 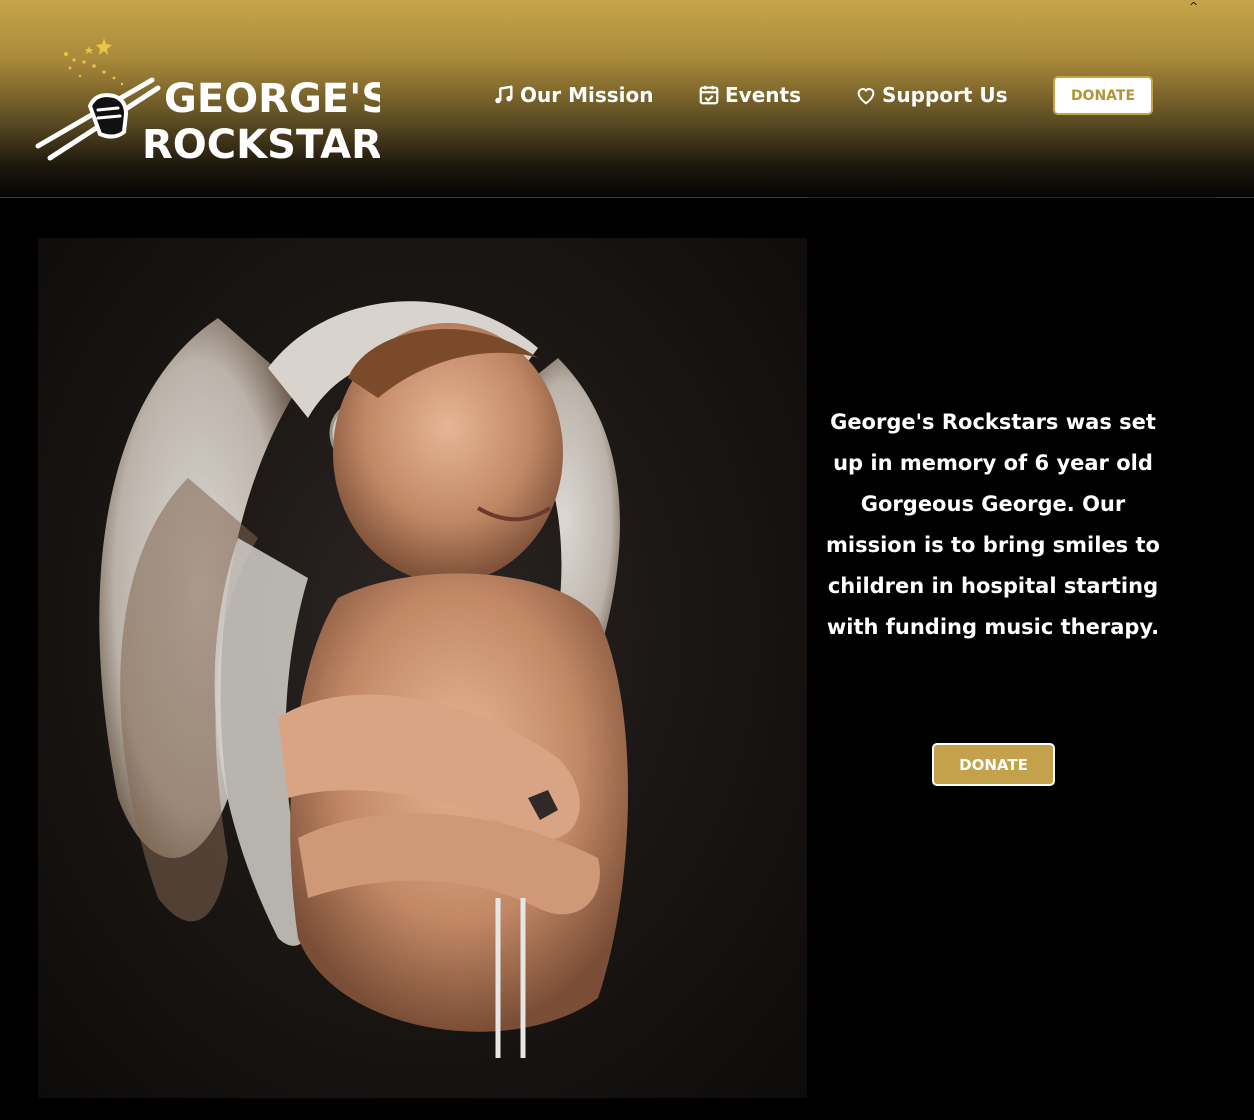 I want to click on logo-text-line1: GEORGE'S, so click(x=272, y=99).